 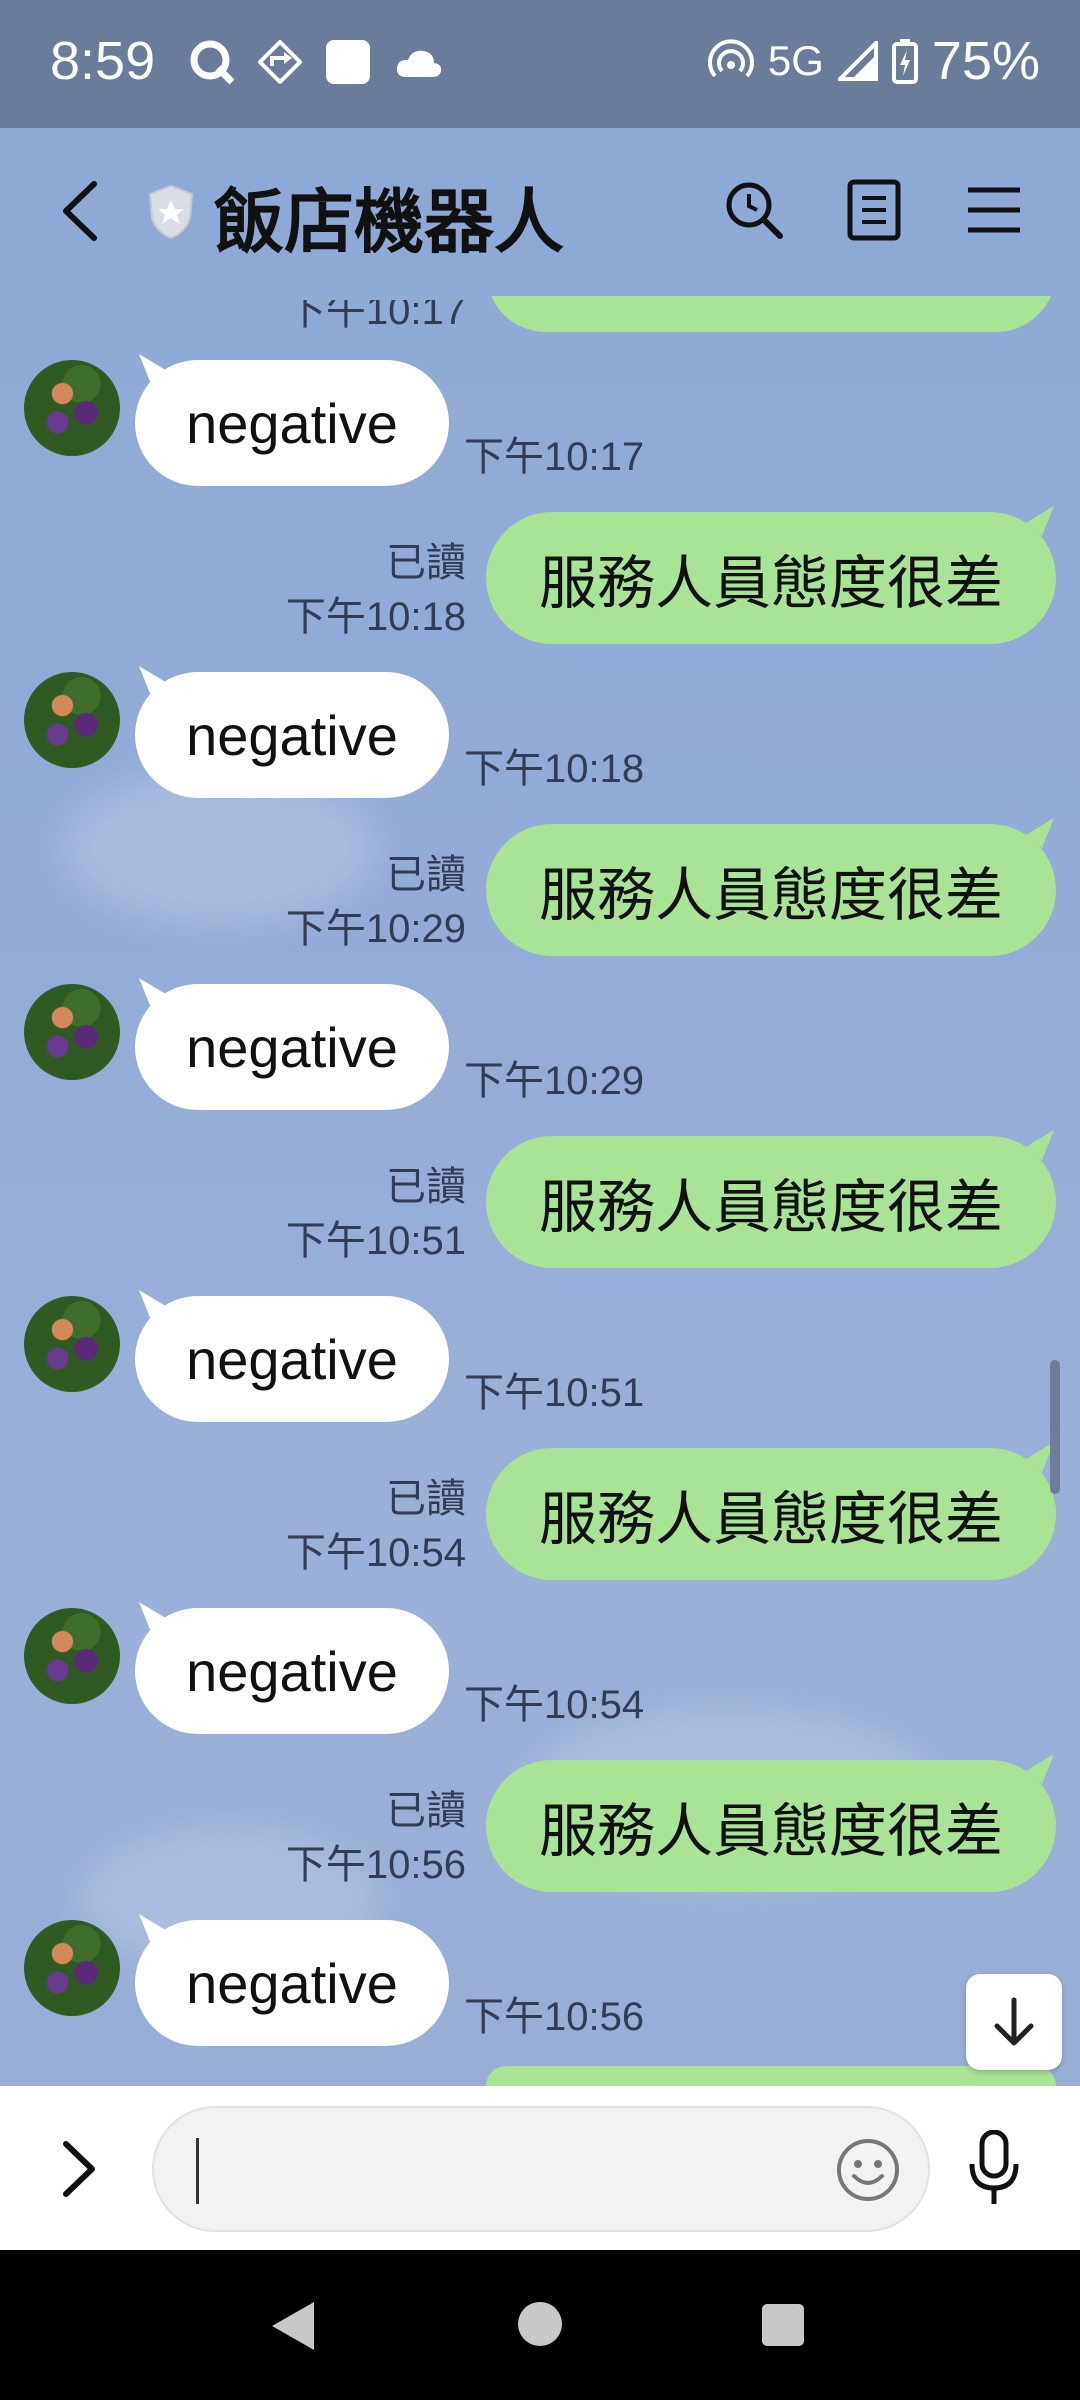 What do you see at coordinates (389, 222) in the screenshot?
I see `chat-title: 飯店機器人` at bounding box center [389, 222].